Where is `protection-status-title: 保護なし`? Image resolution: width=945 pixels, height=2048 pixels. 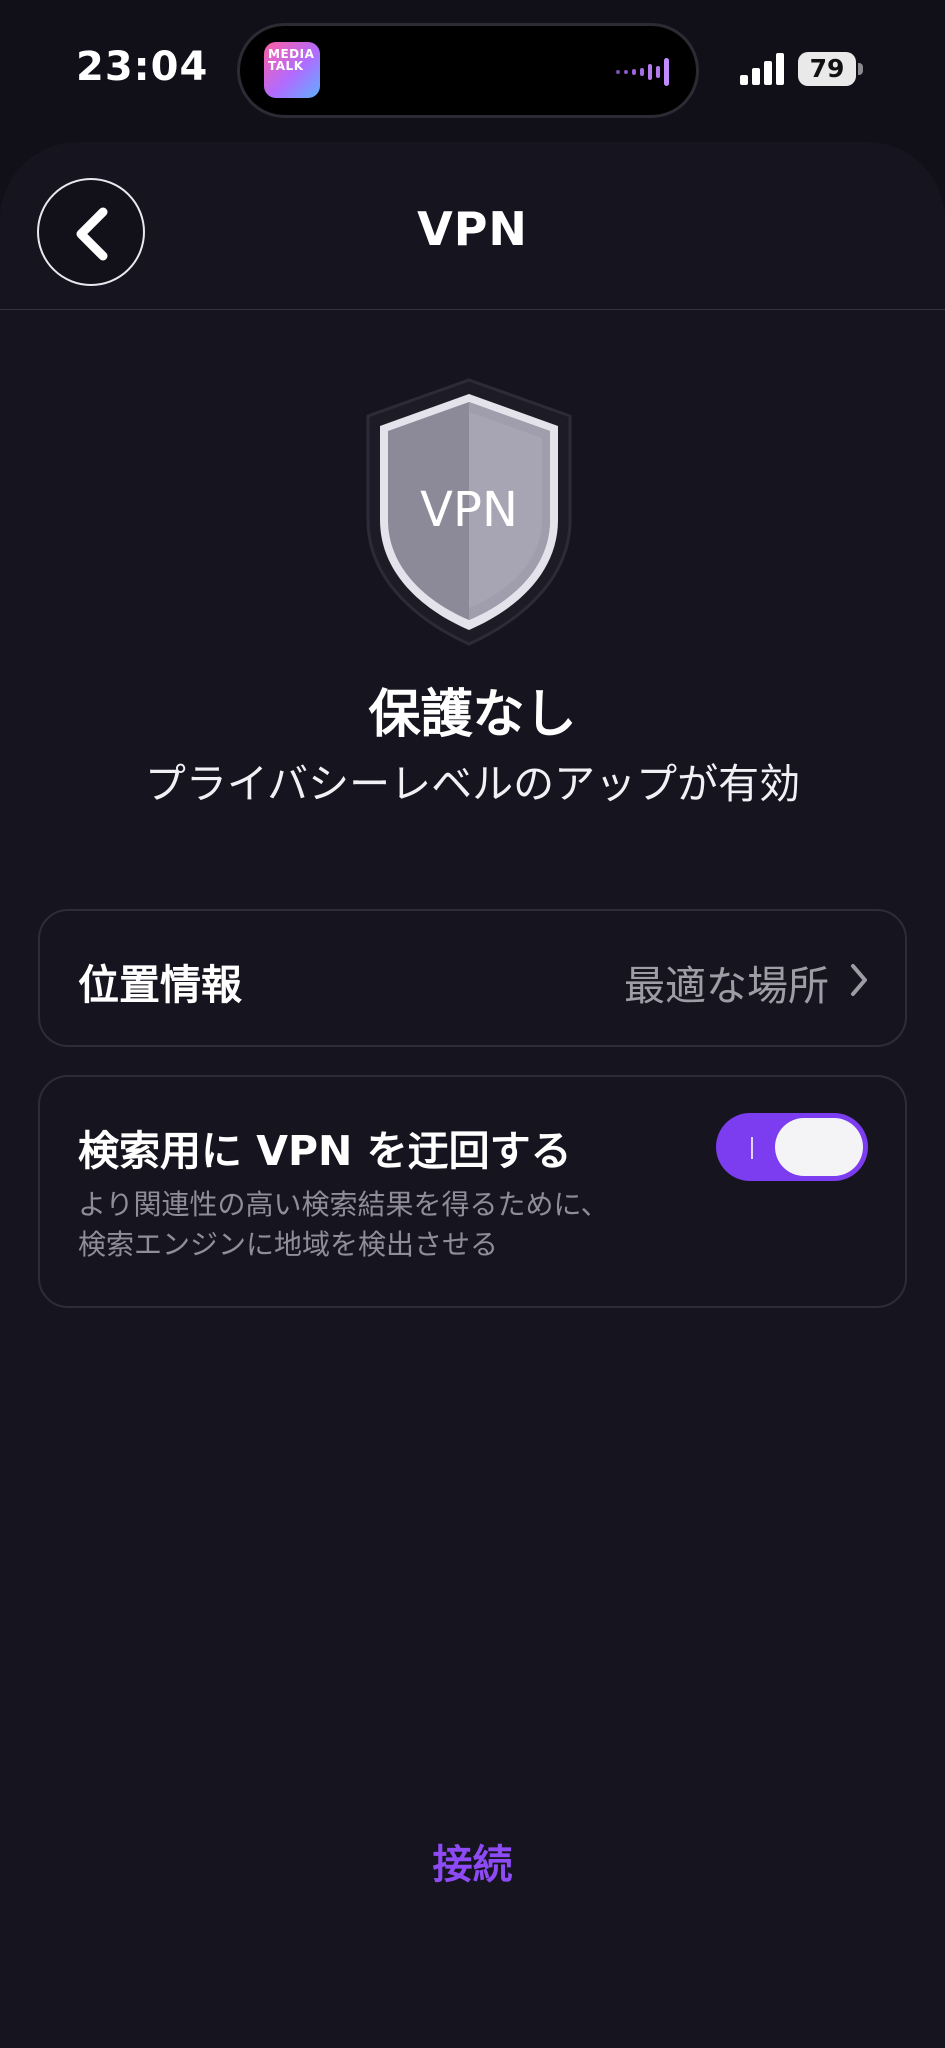
protection-status-title: 保護なし is located at coordinates (472, 715).